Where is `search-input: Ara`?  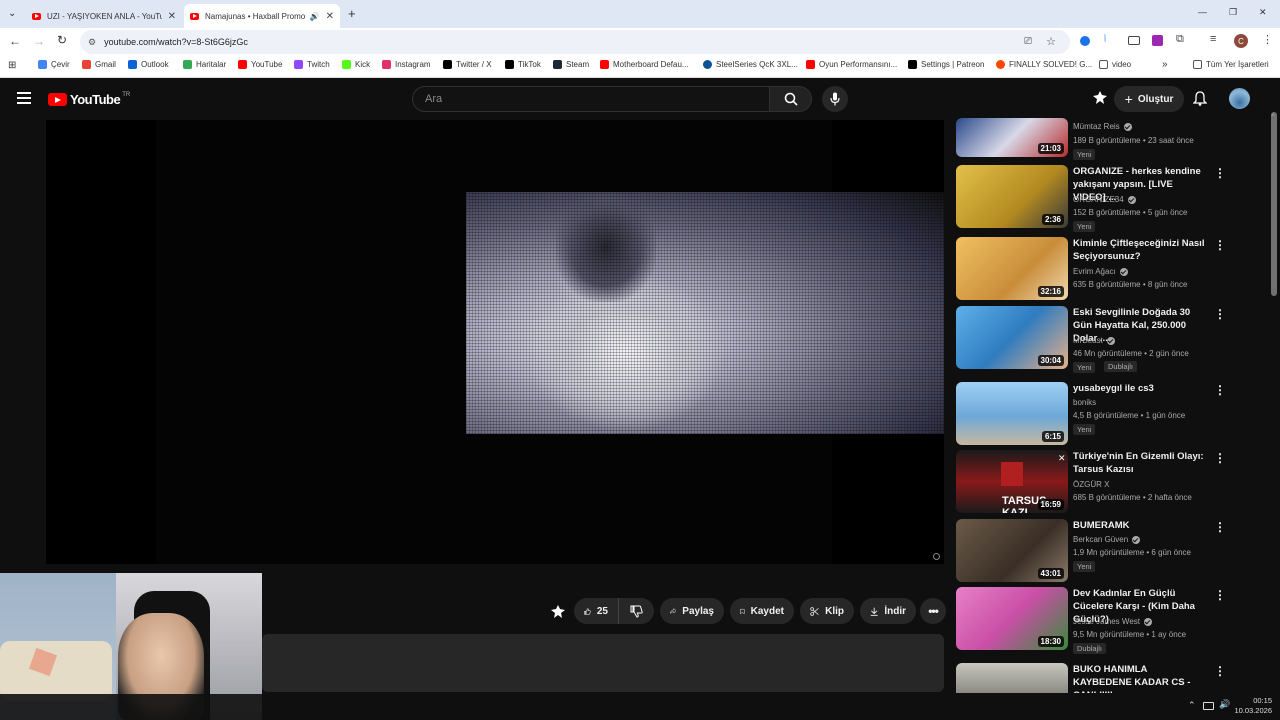 search-input: Ara is located at coordinates (591, 99).